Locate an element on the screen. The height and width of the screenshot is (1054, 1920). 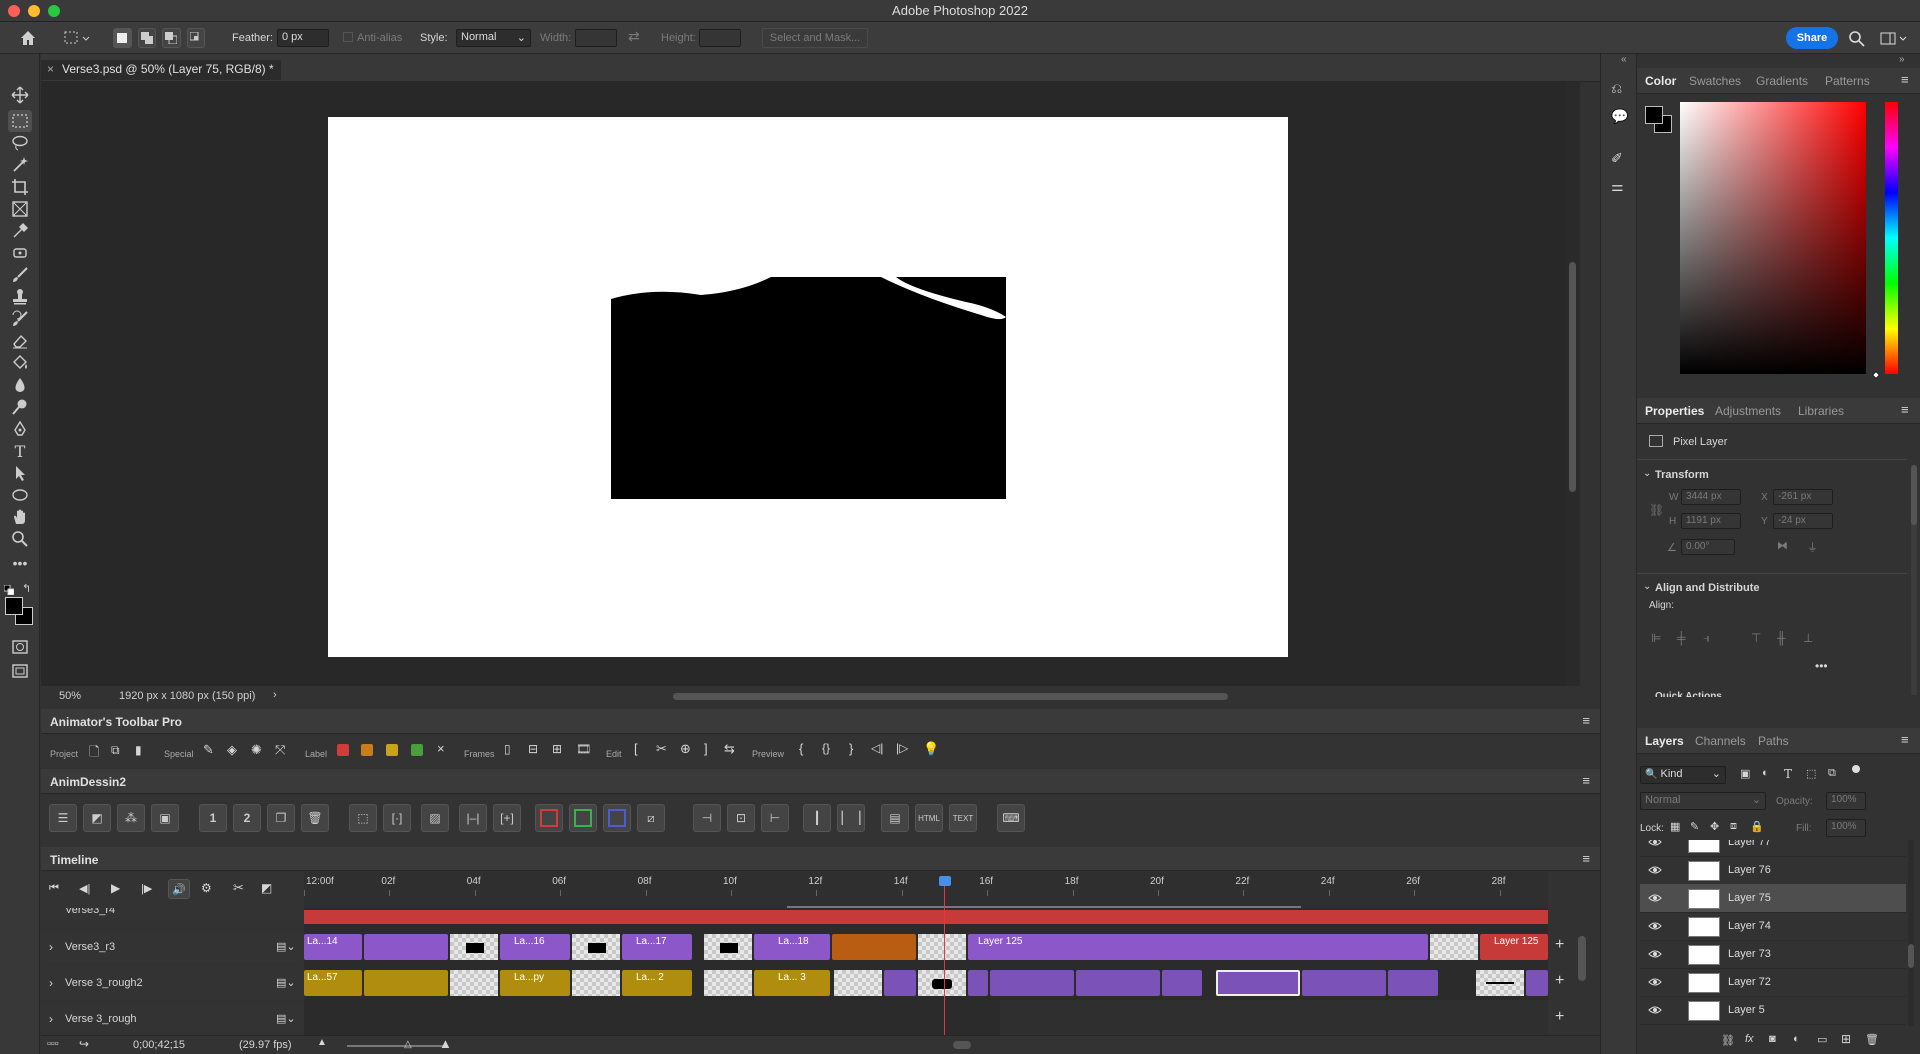
clip: La...14 is located at coordinates (333, 947).